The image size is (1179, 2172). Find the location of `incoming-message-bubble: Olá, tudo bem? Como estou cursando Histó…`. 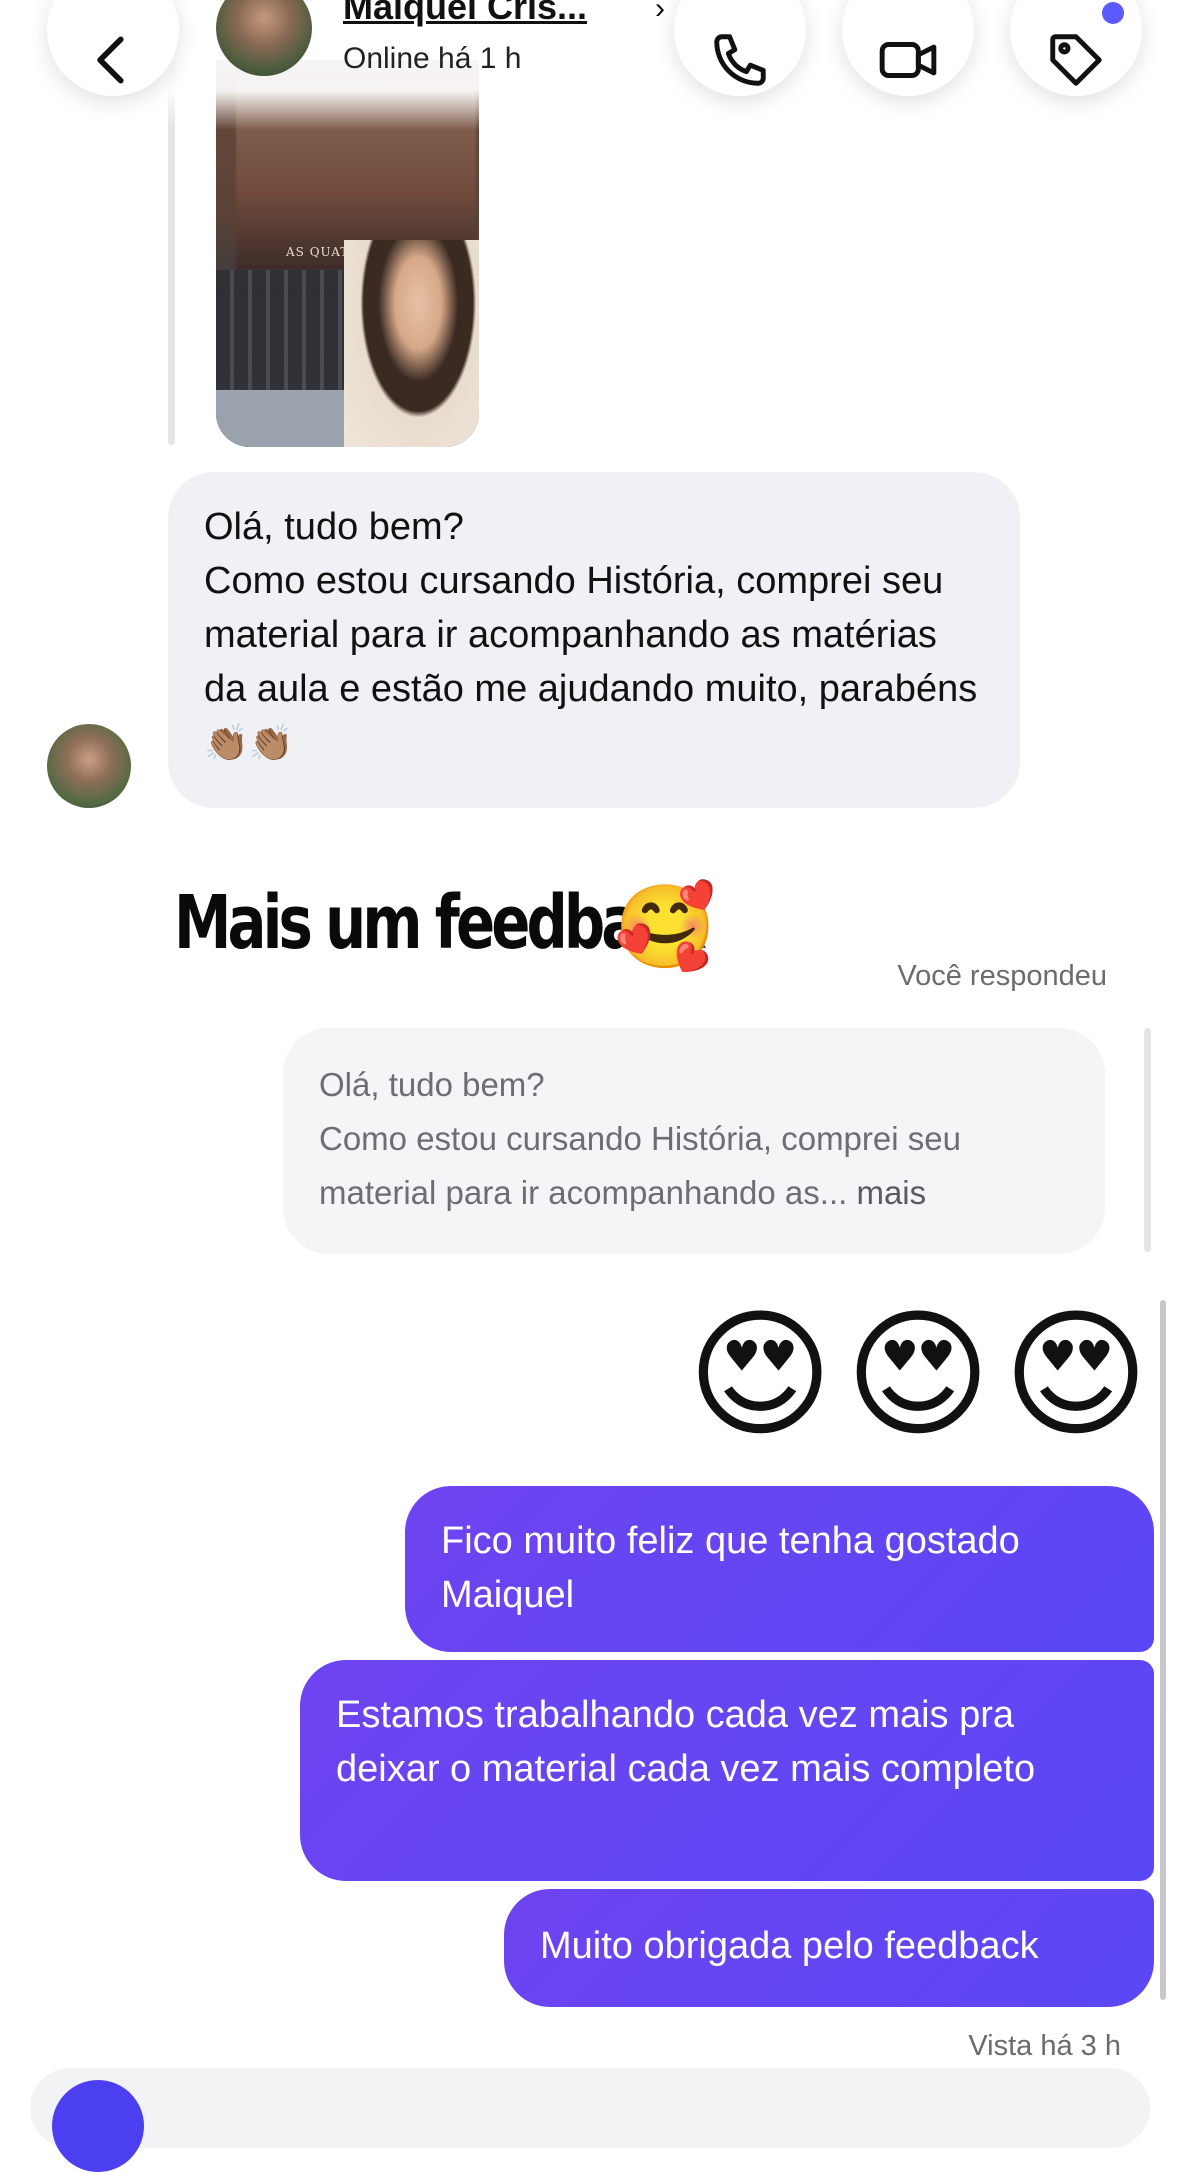

incoming-message-bubble: Olá, tudo bem? Como estou cursando Histó… is located at coordinates (594, 640).